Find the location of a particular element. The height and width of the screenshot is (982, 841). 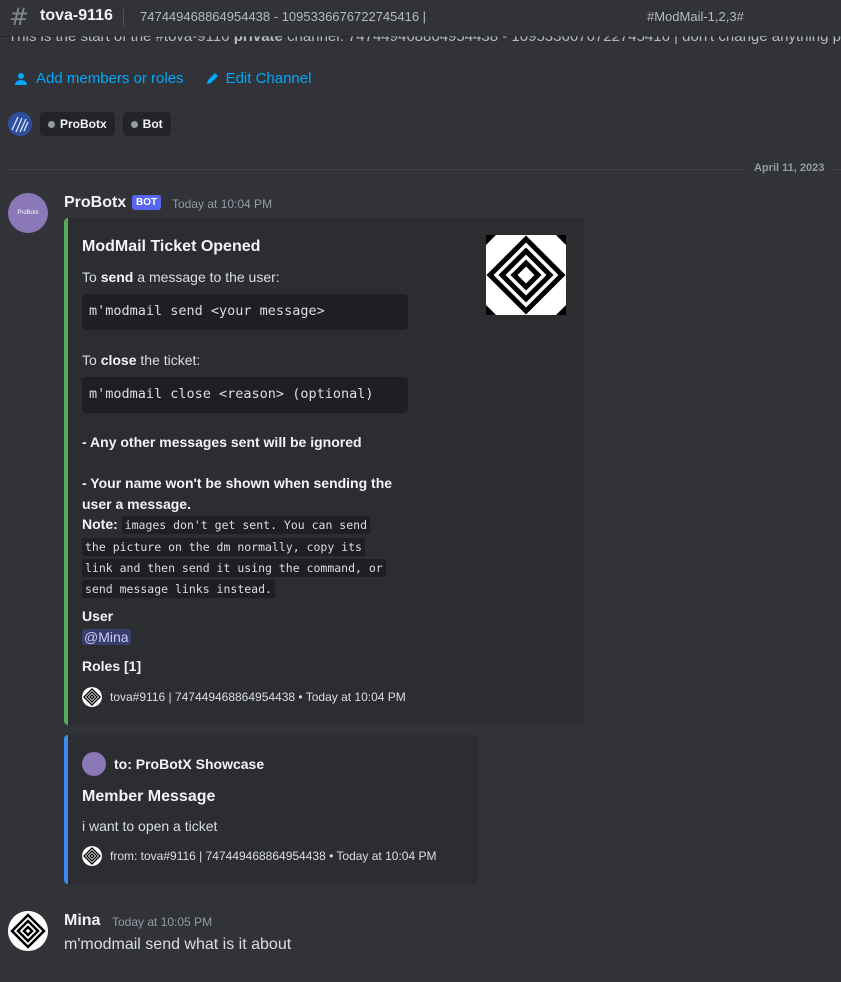

member-avatar is located at coordinates (20, 124).